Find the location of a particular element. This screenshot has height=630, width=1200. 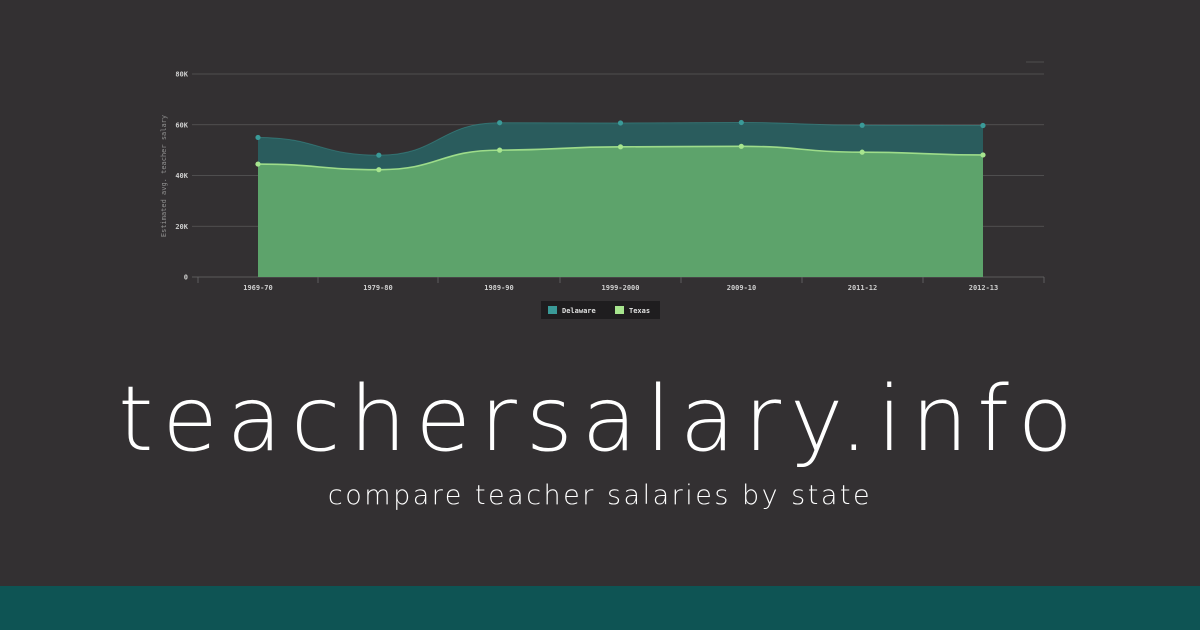

x-tick-label: 2009-10 is located at coordinates (742, 288).